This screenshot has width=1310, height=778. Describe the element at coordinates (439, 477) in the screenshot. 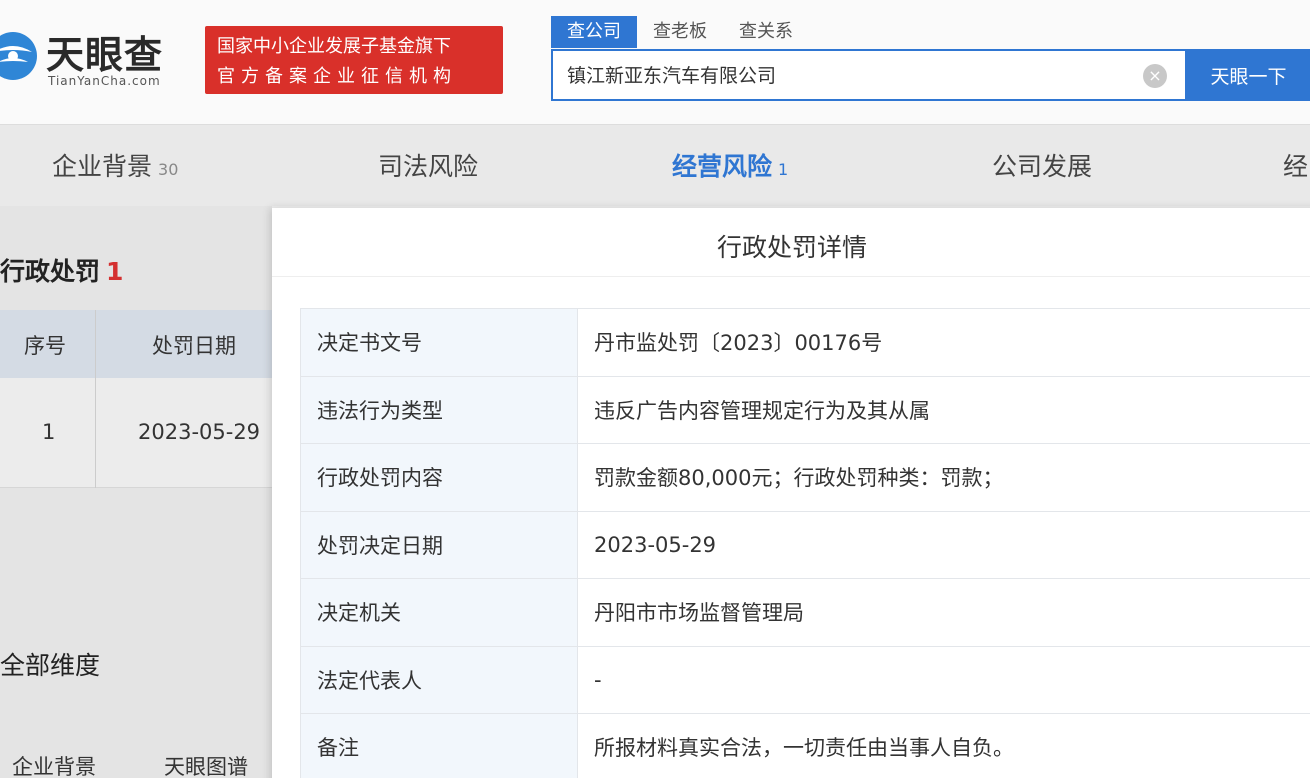

I see `detail-key: 行政处罚内容` at that location.